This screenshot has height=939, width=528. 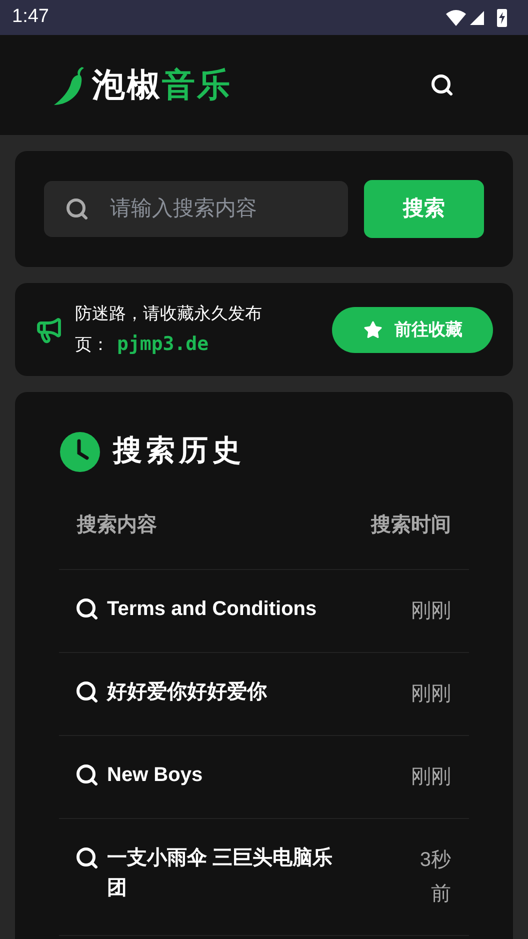 What do you see at coordinates (411, 525) in the screenshot?
I see `column-header: 搜索时间` at bounding box center [411, 525].